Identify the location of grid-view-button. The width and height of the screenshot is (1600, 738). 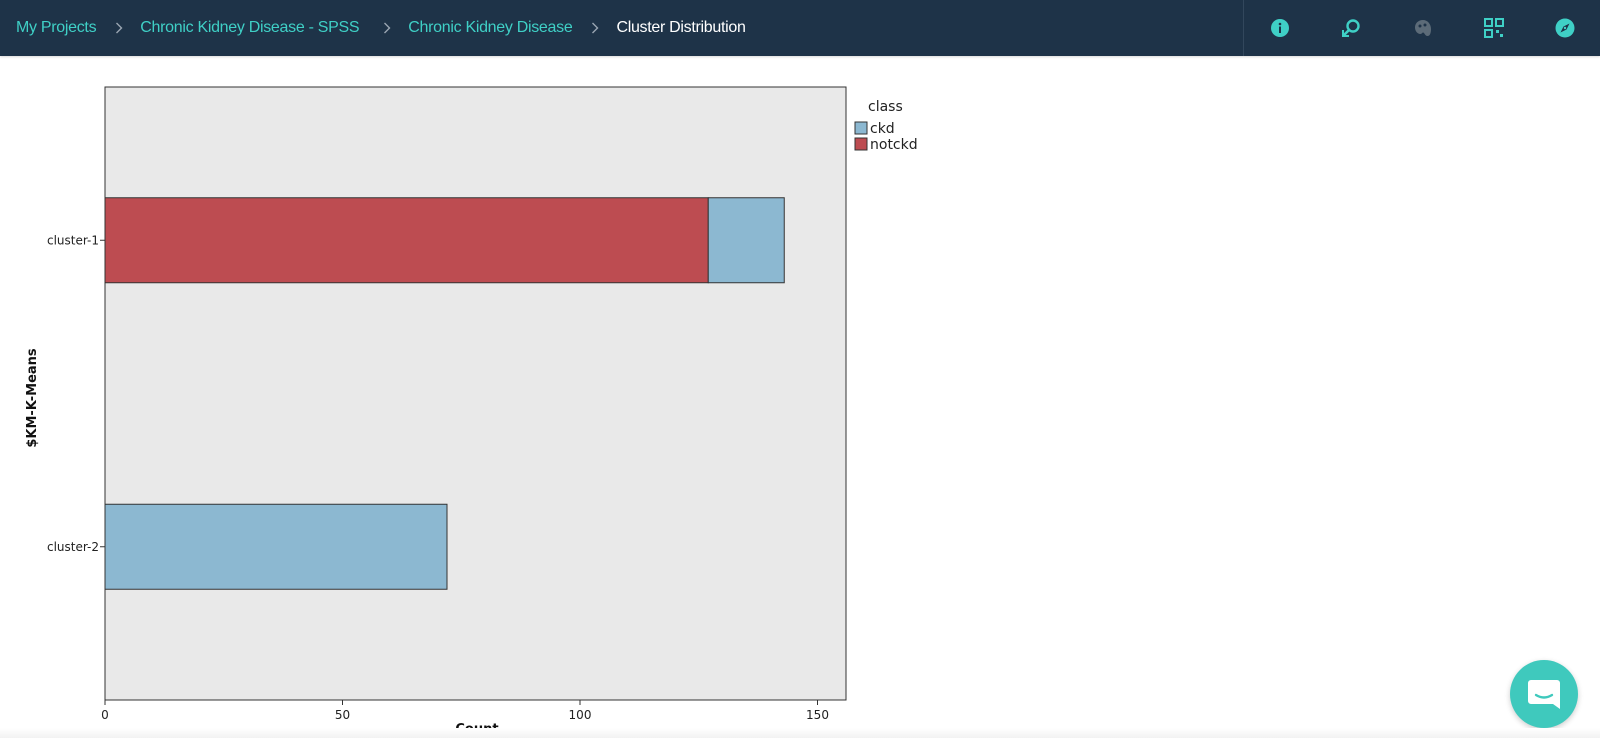
(1493, 28).